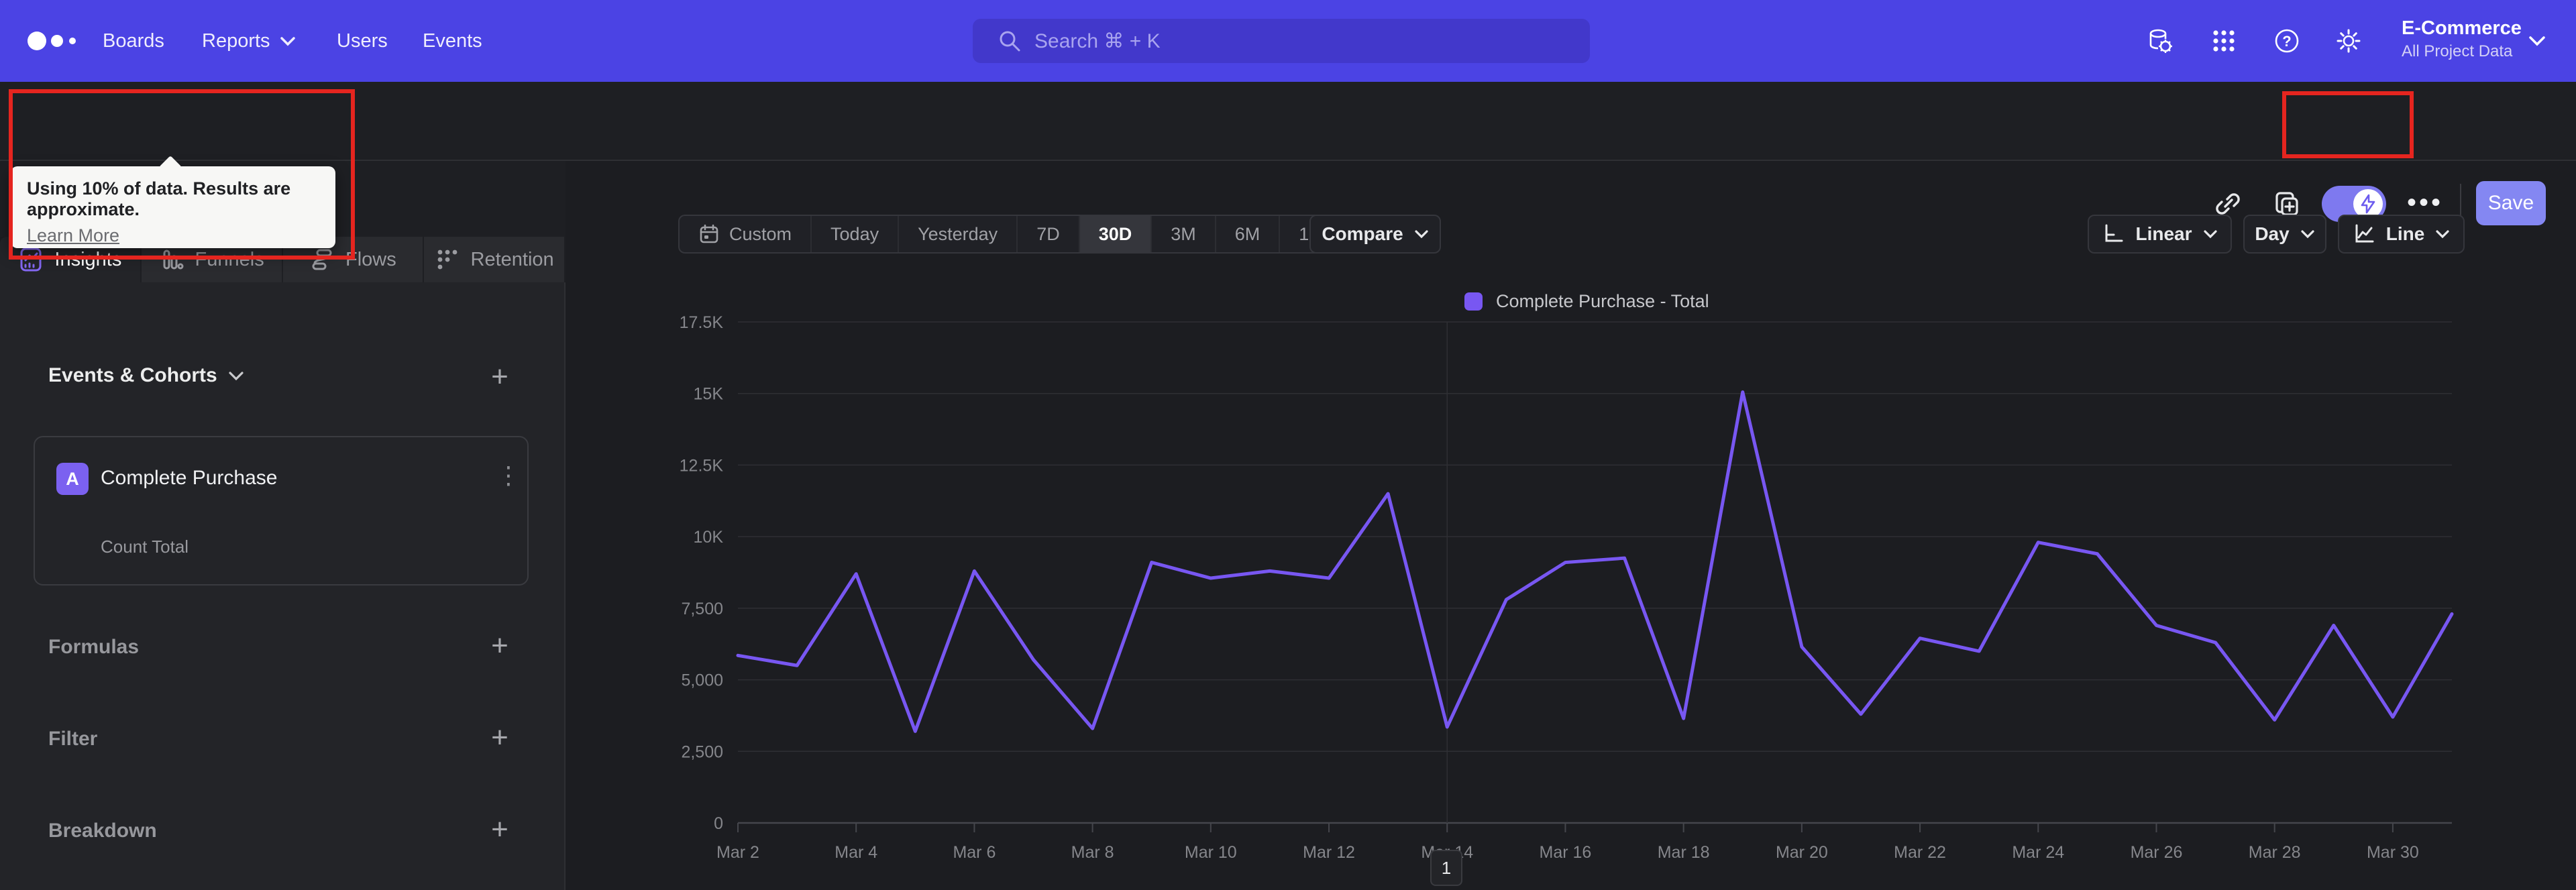  What do you see at coordinates (709, 394) in the screenshot?
I see `svg-text: 15K` at bounding box center [709, 394].